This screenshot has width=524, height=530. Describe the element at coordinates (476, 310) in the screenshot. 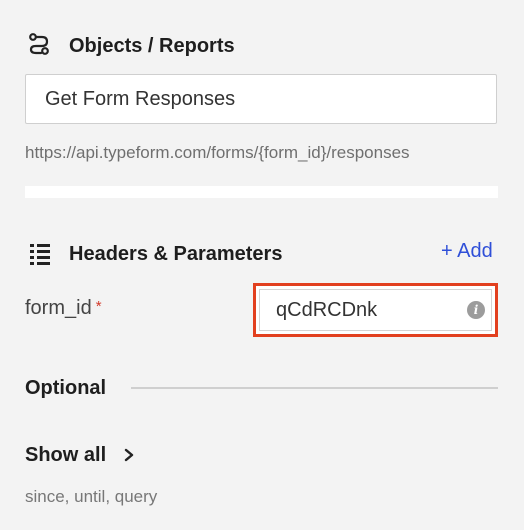

I see `info-icon: i` at that location.